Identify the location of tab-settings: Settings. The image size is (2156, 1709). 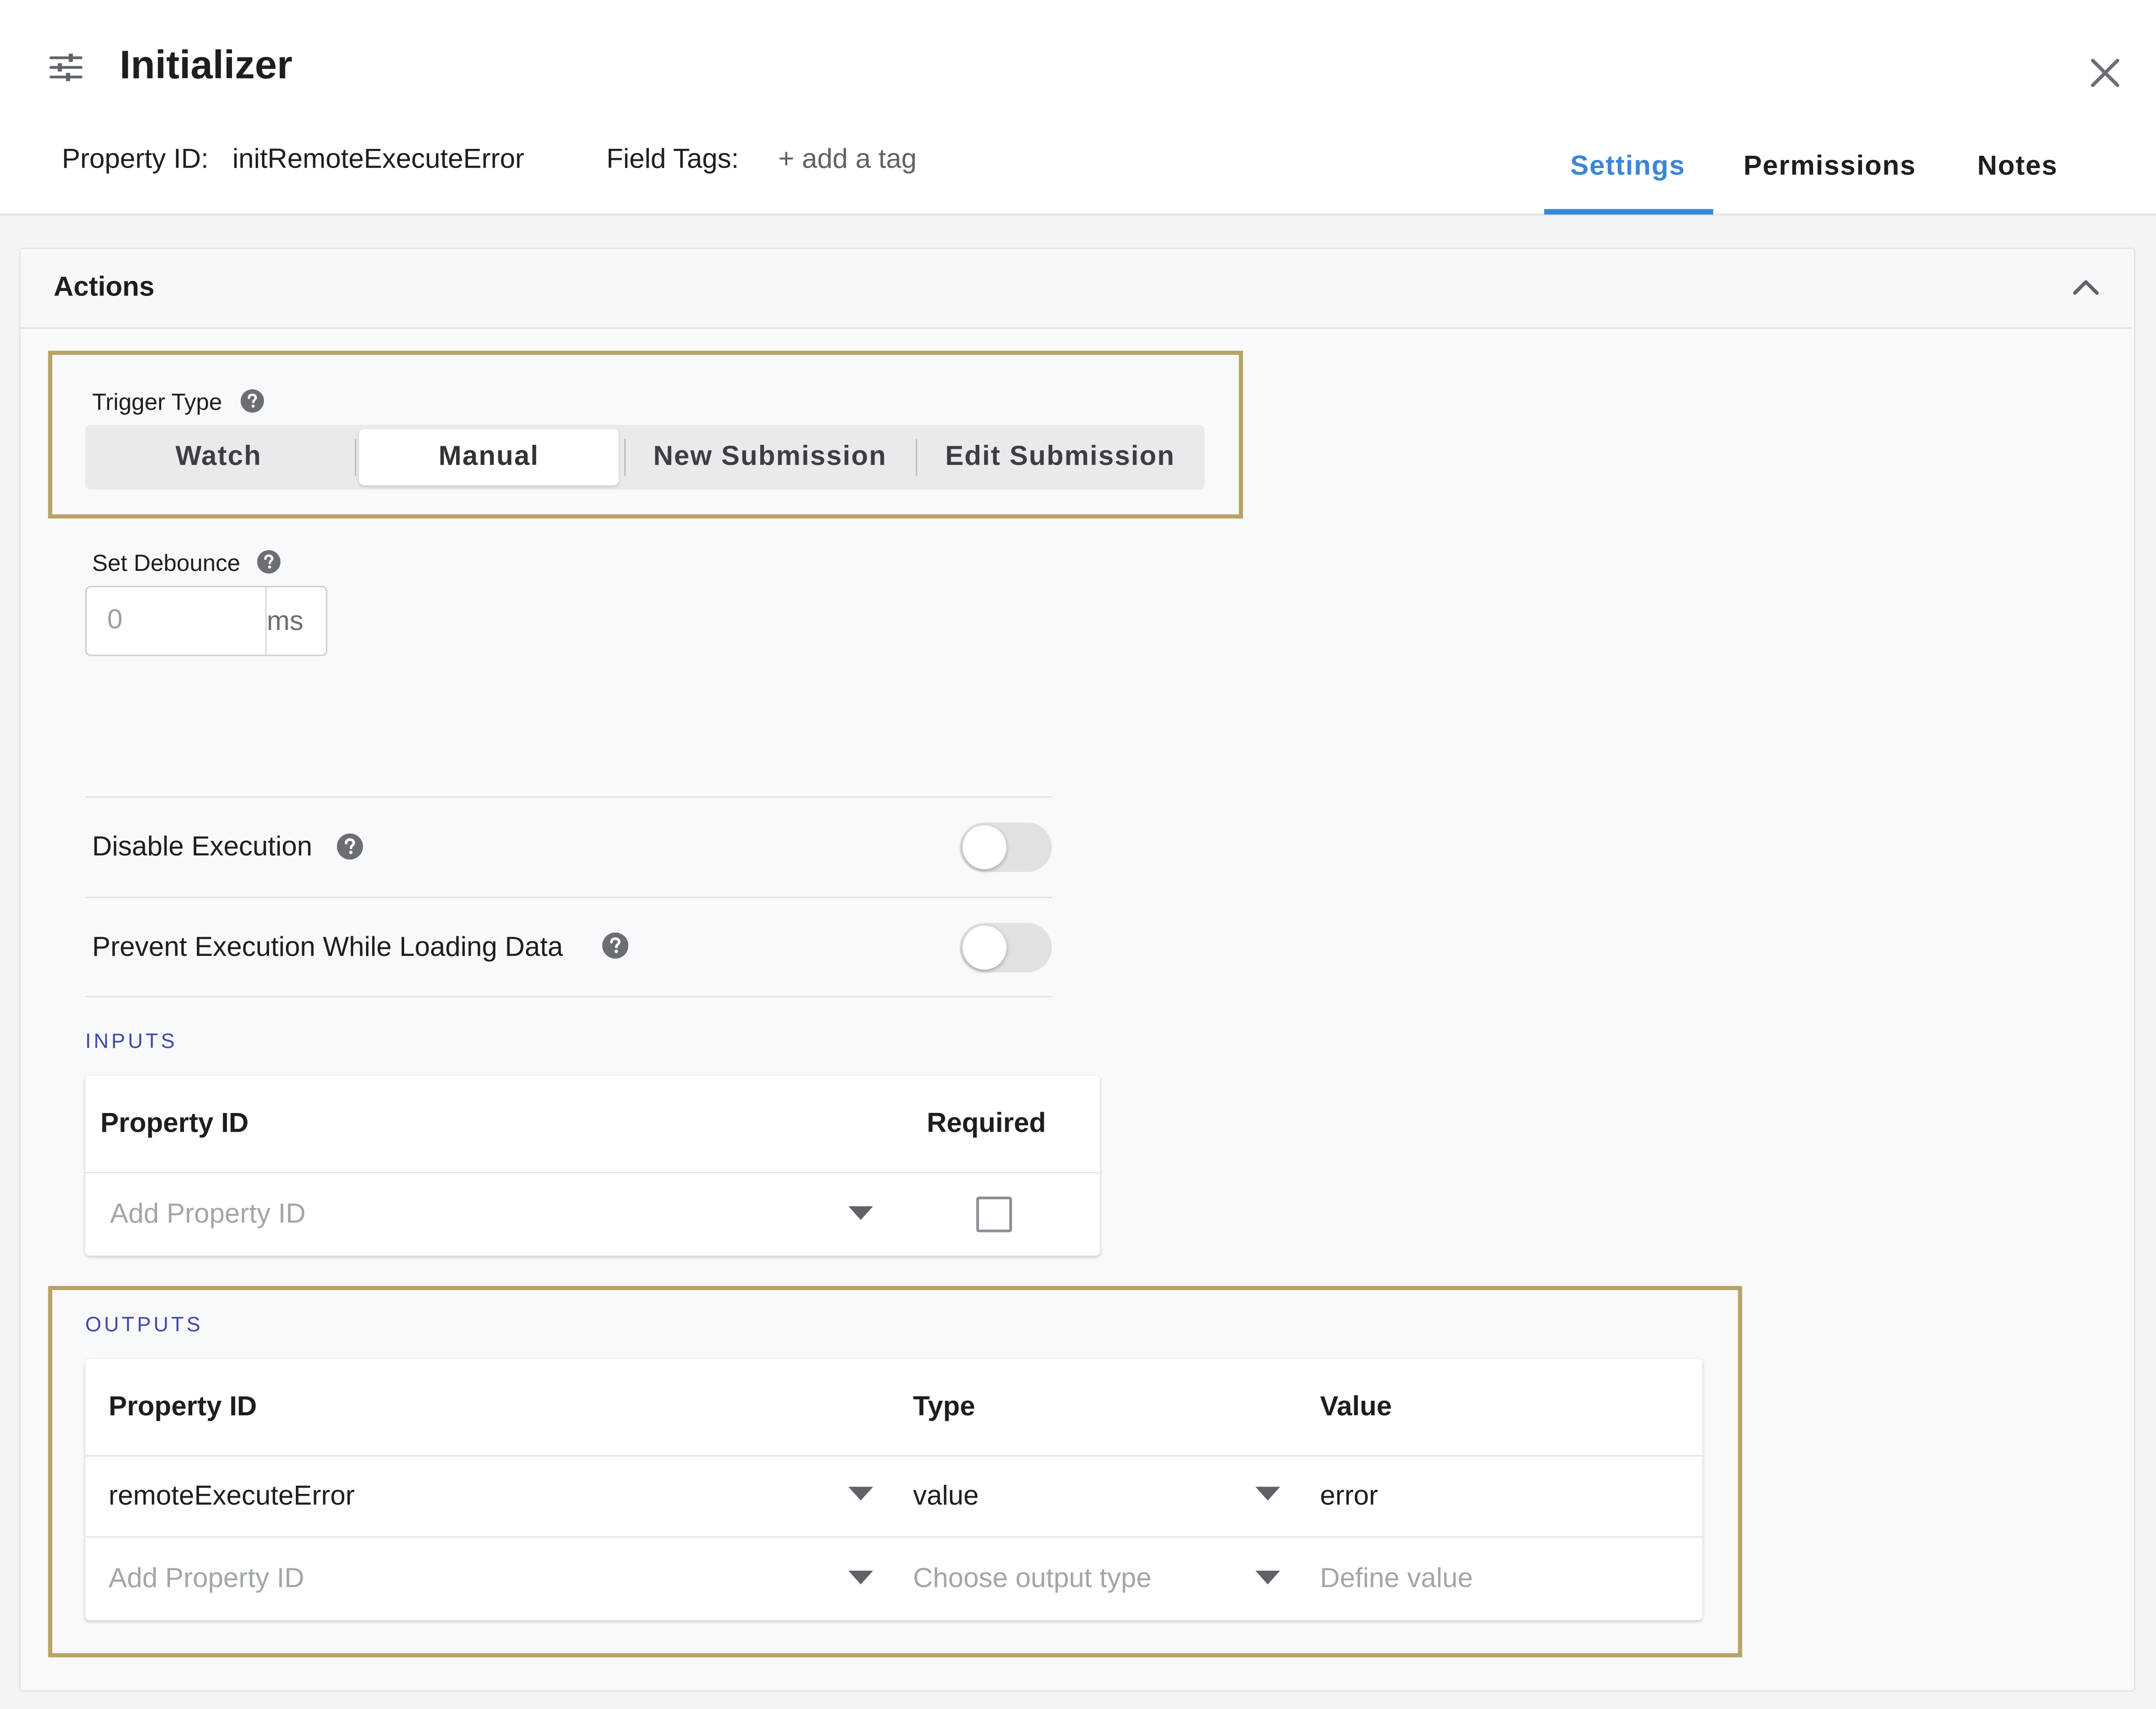
(1627, 167).